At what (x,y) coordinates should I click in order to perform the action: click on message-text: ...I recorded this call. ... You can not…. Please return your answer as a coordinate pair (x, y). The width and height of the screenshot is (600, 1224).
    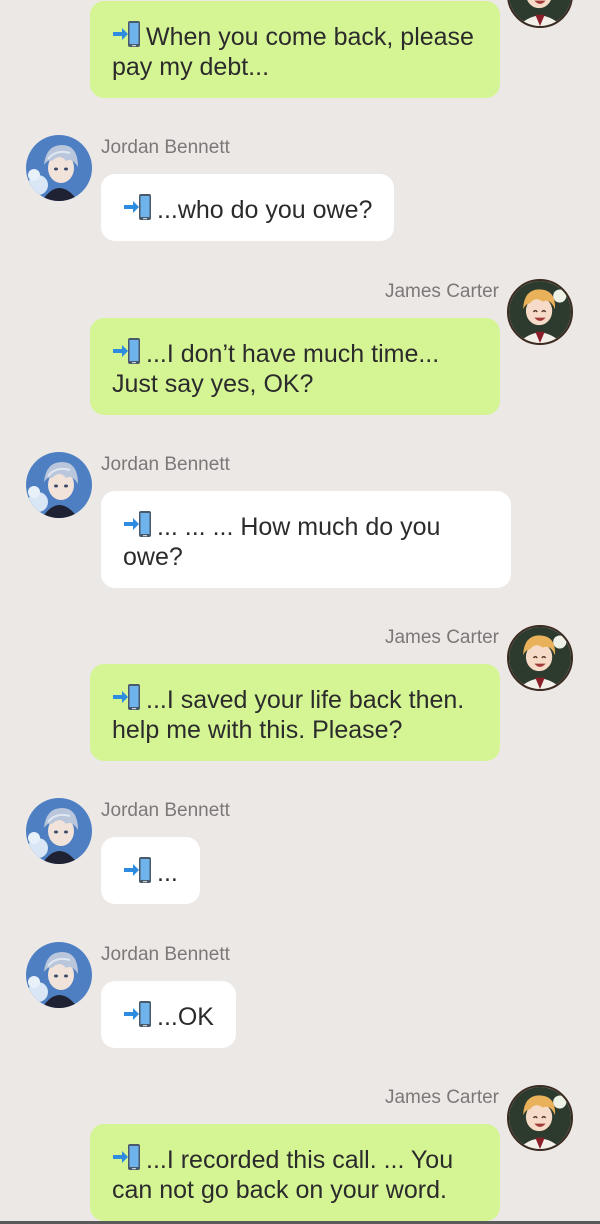
    Looking at the image, I should click on (283, 1175).